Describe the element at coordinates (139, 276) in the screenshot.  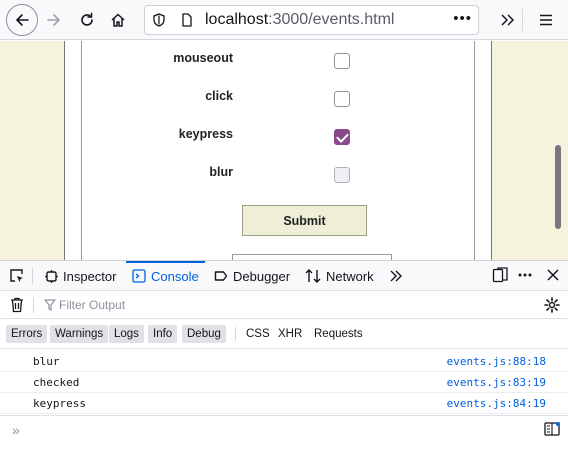
I see `console-icon` at that location.